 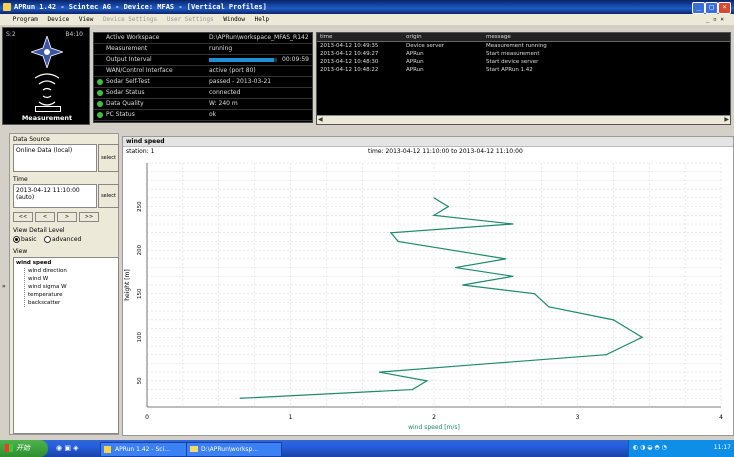 What do you see at coordinates (724, 8) in the screenshot?
I see `close-button: ×` at bounding box center [724, 8].